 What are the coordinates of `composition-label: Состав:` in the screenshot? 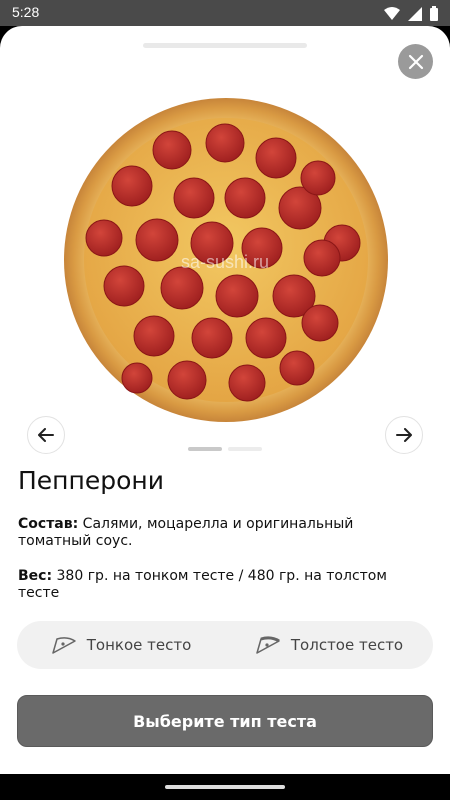 It's located at (48, 524).